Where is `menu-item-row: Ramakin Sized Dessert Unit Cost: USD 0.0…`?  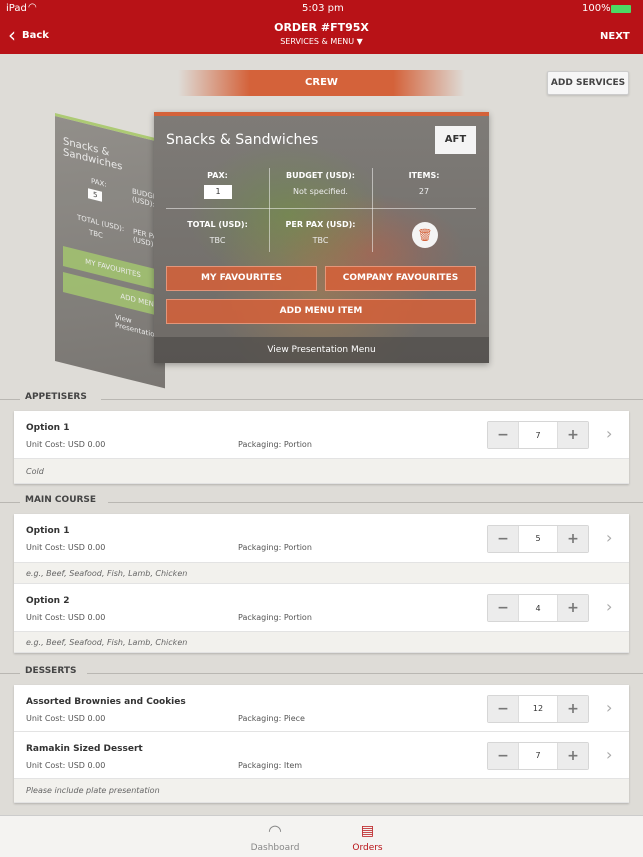 menu-item-row: Ramakin Sized Dessert Unit Cost: USD 0.0… is located at coordinates (321, 755).